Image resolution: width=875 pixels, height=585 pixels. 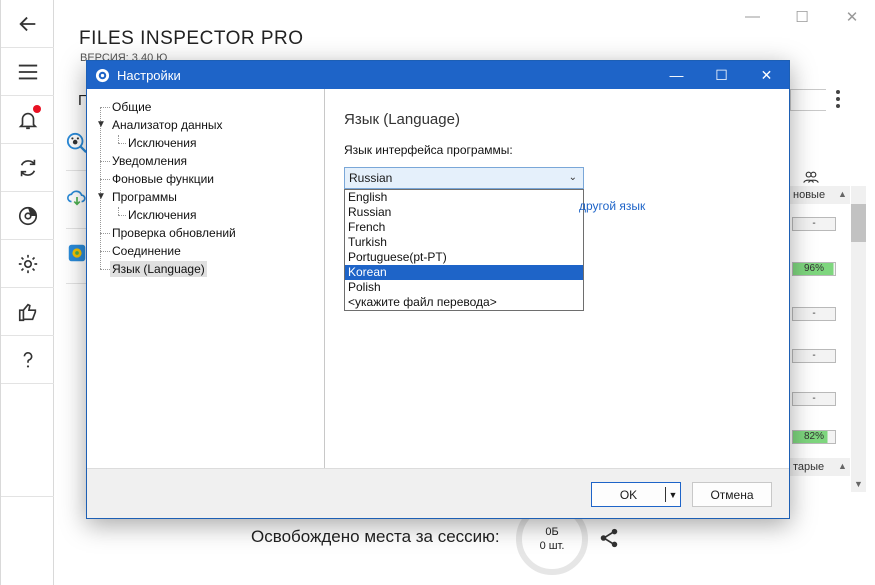 I want to click on tree-item-programs-exclusions: Исключения, so click(x=162, y=215).